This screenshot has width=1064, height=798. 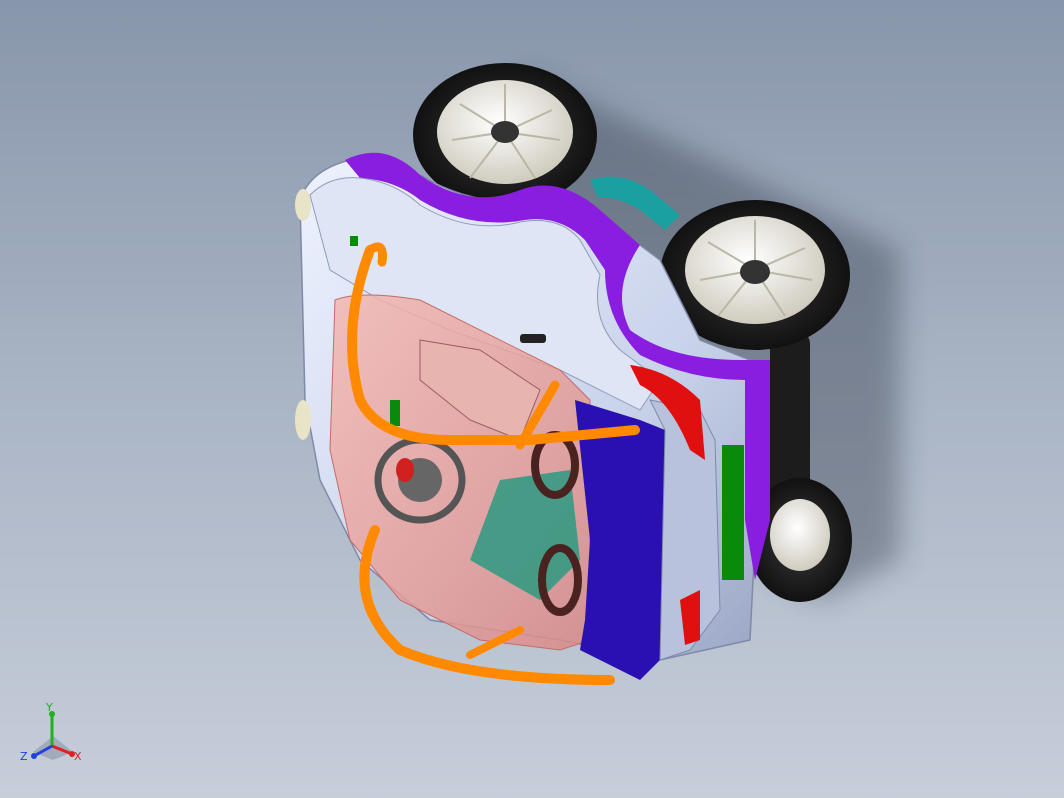 I want to click on side-accent-green, so click(x=733, y=512).